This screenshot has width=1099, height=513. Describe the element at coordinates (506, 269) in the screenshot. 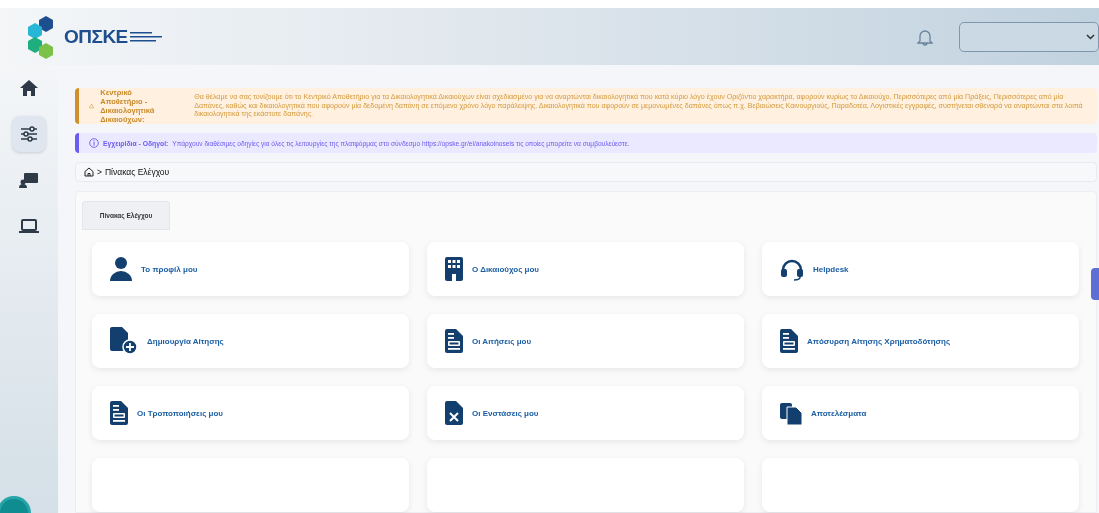

I see `card-label: Ο Δικαιούχος μου` at that location.